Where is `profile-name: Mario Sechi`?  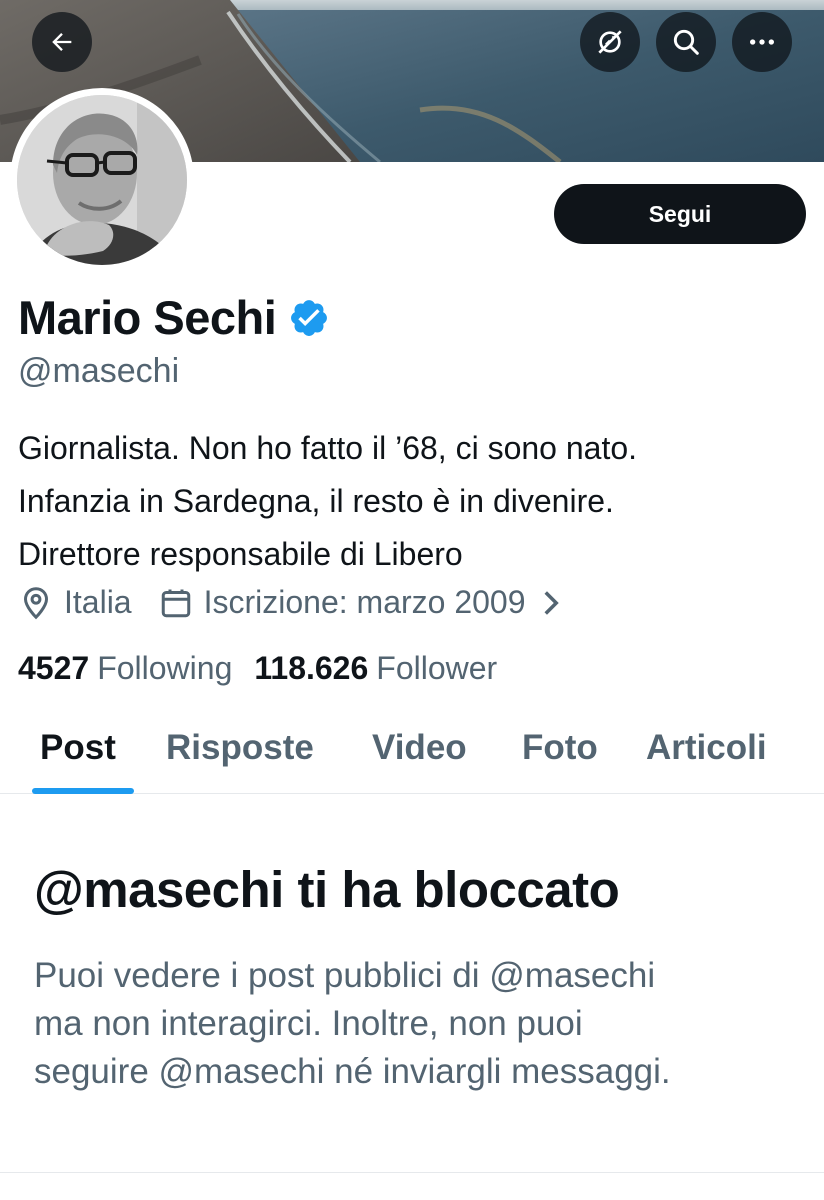
profile-name: Mario Sechi is located at coordinates (147, 317).